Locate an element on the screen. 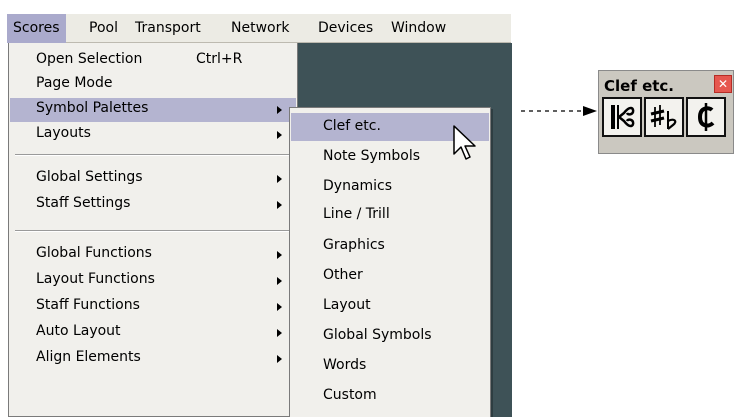  menu-item-layout-functions: Layout Functions is located at coordinates (153, 281).